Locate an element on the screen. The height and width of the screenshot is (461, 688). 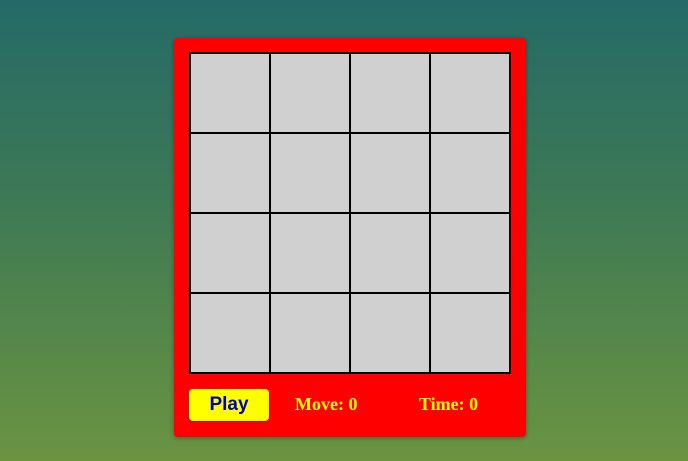
play-button: Play is located at coordinates (229, 405).